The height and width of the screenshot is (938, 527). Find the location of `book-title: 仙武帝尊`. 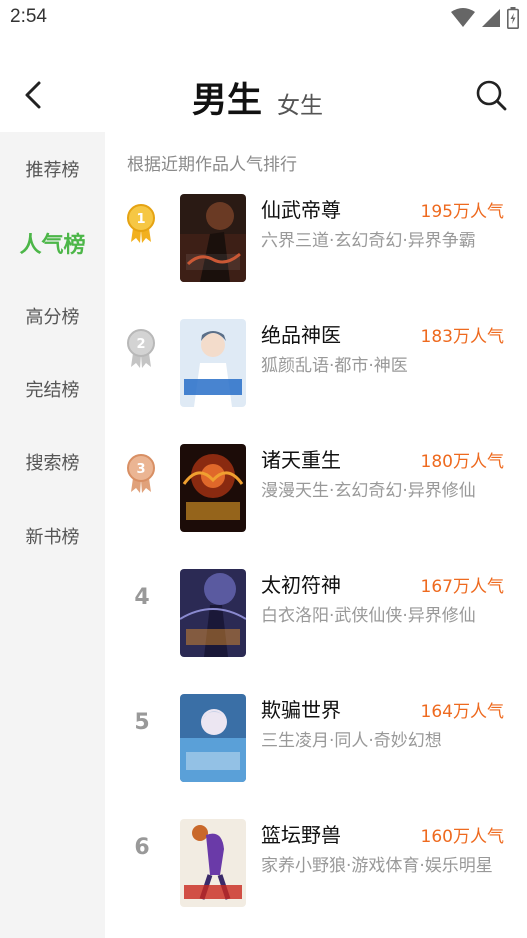

book-title: 仙武帝尊 is located at coordinates (301, 210).